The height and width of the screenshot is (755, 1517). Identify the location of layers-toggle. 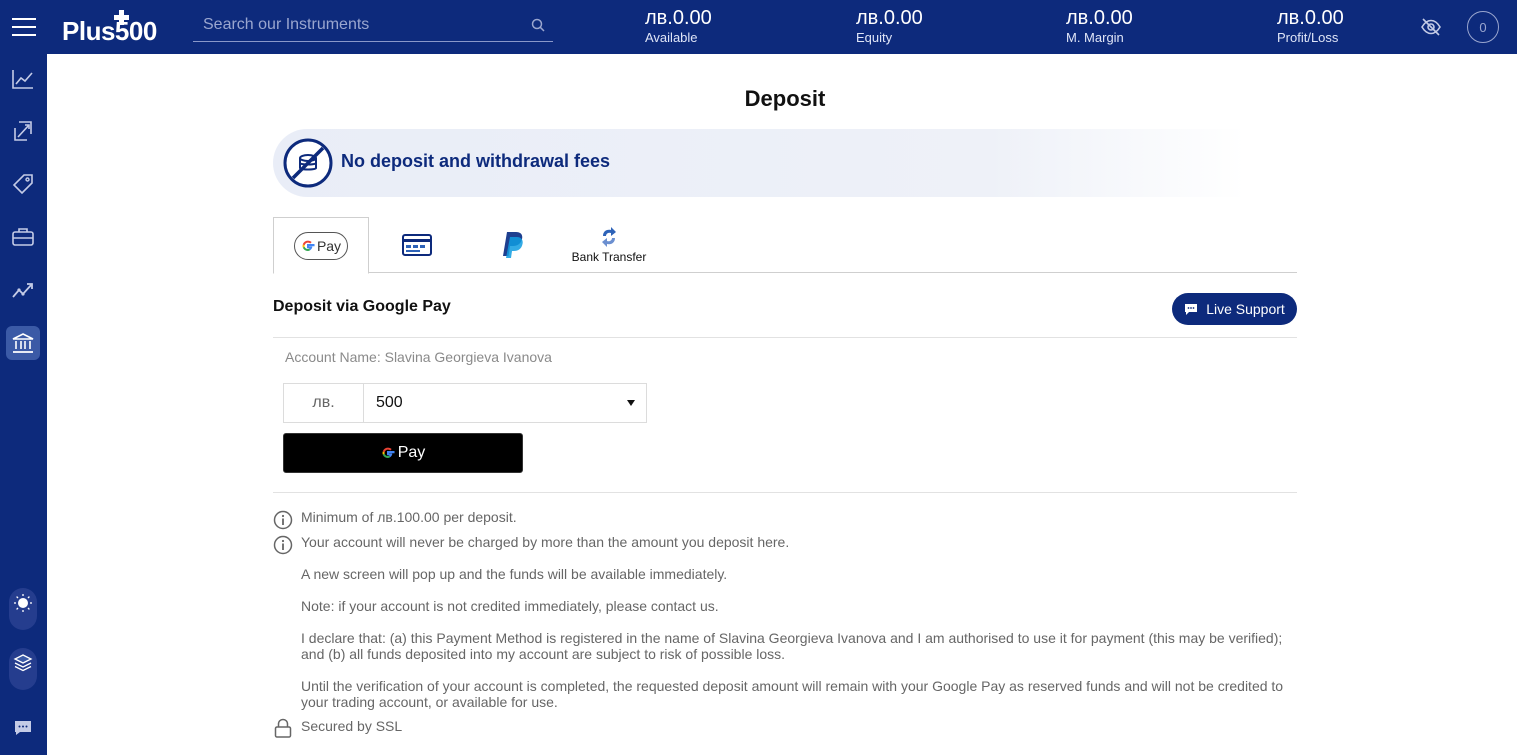
(23, 669).